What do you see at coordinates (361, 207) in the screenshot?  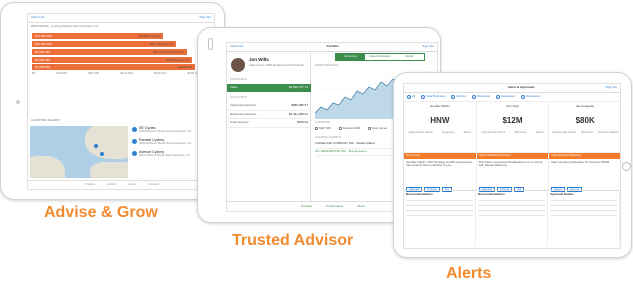 I see `tab-item: Stock` at bounding box center [361, 207].